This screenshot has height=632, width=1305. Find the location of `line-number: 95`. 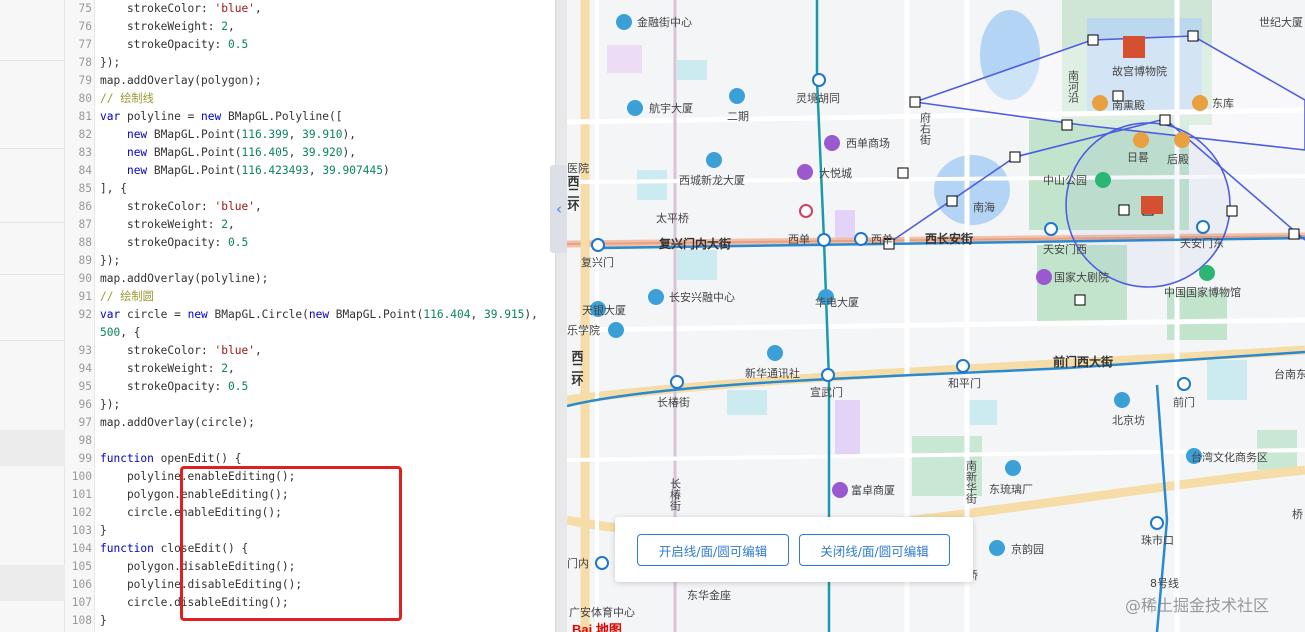

line-number: 95 is located at coordinates (85, 386).